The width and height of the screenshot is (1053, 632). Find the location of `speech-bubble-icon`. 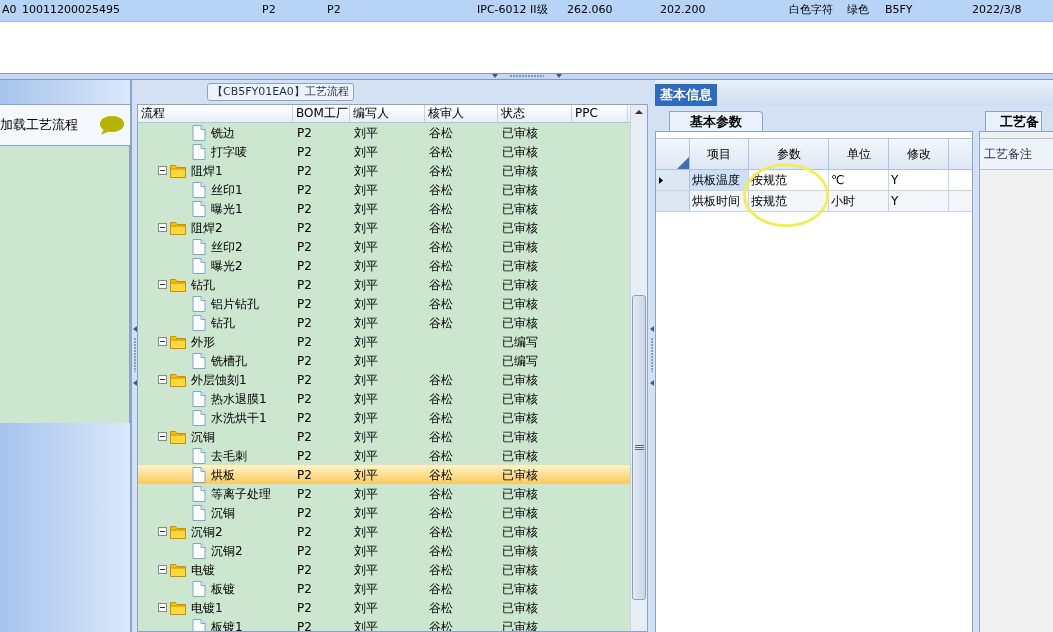

speech-bubble-icon is located at coordinates (111, 125).